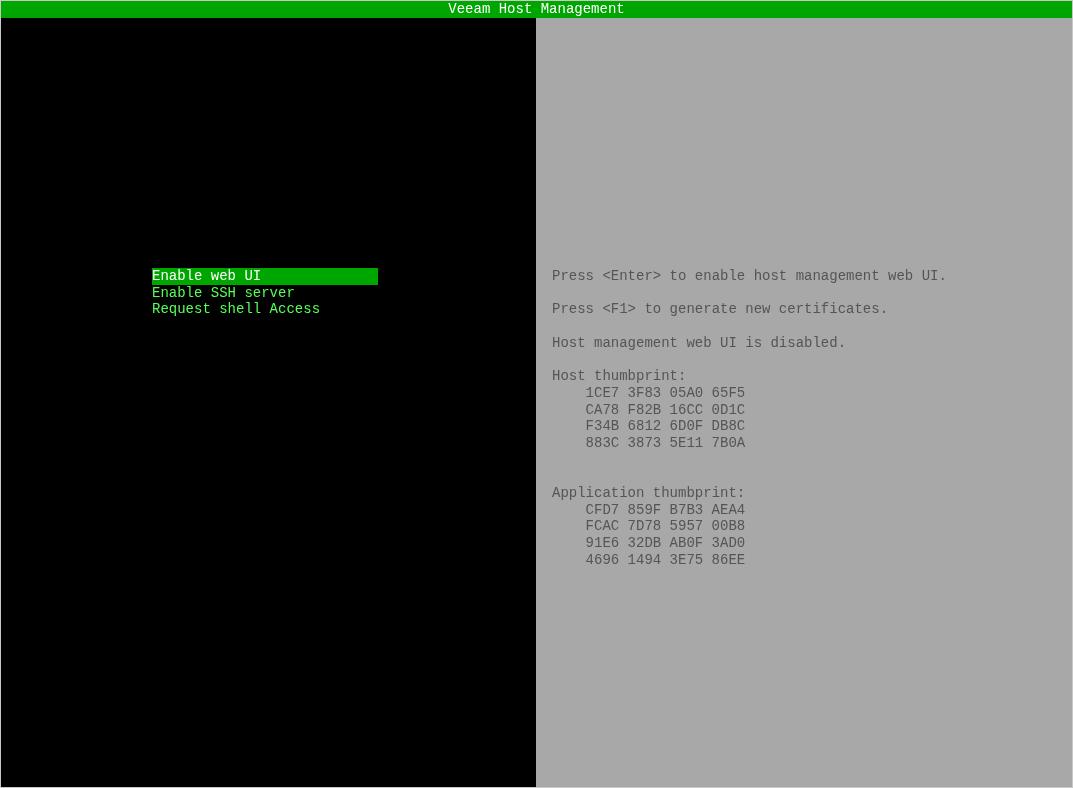 Image resolution: width=1073 pixels, height=788 pixels. What do you see at coordinates (536, 9) in the screenshot?
I see `window-title: Veeam Host Management` at bounding box center [536, 9].